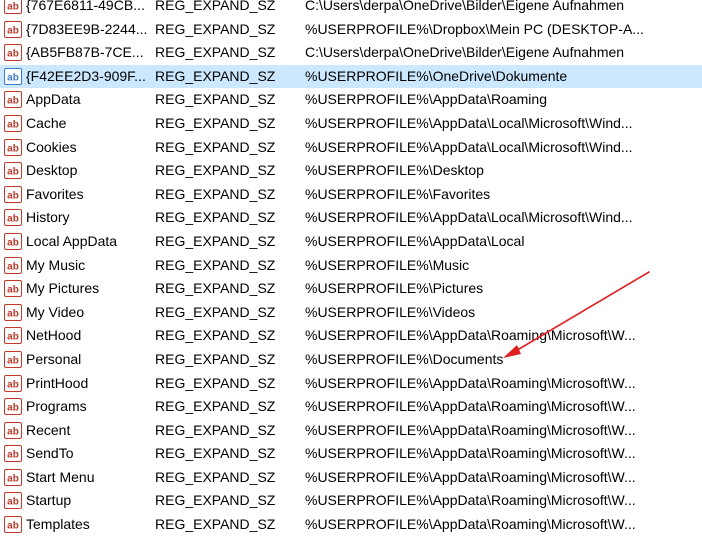  I want to click on value-data: %USERPROFILE%\Pictures, so click(394, 288).